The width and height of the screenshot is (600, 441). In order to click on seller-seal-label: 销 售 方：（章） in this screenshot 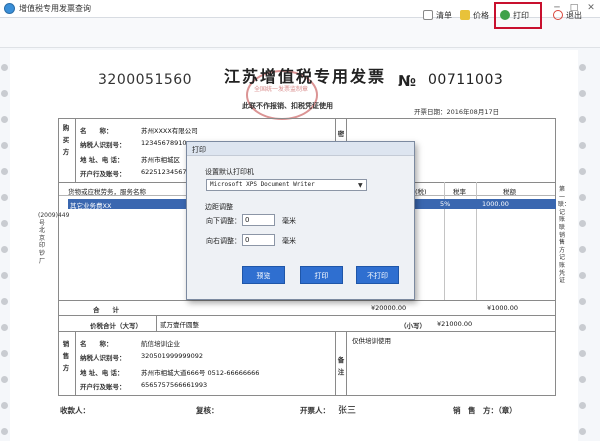, I will do `click(485, 410)`.